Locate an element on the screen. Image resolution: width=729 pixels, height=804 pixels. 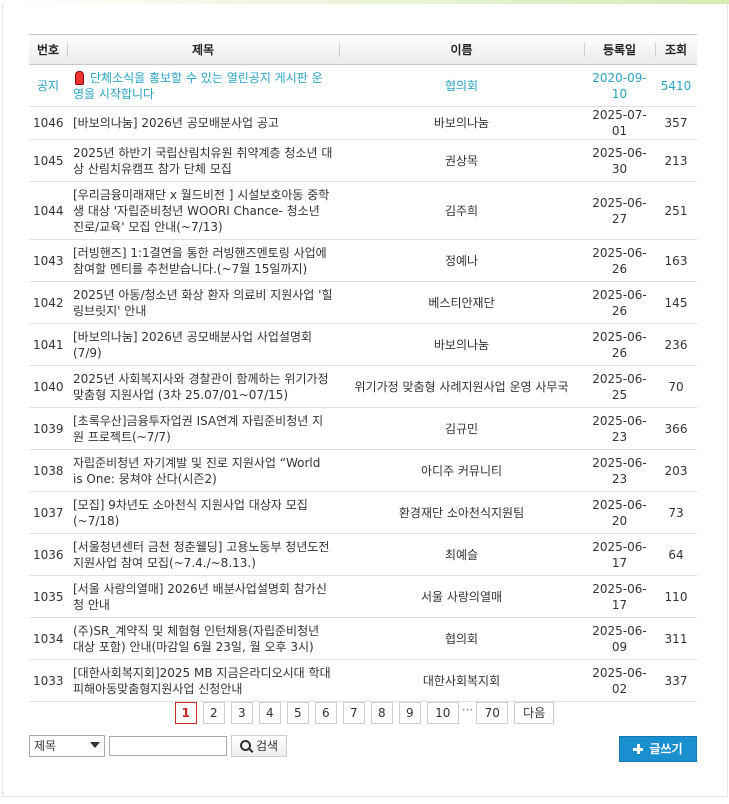
row-name: 바보의나눔 is located at coordinates (461, 344).